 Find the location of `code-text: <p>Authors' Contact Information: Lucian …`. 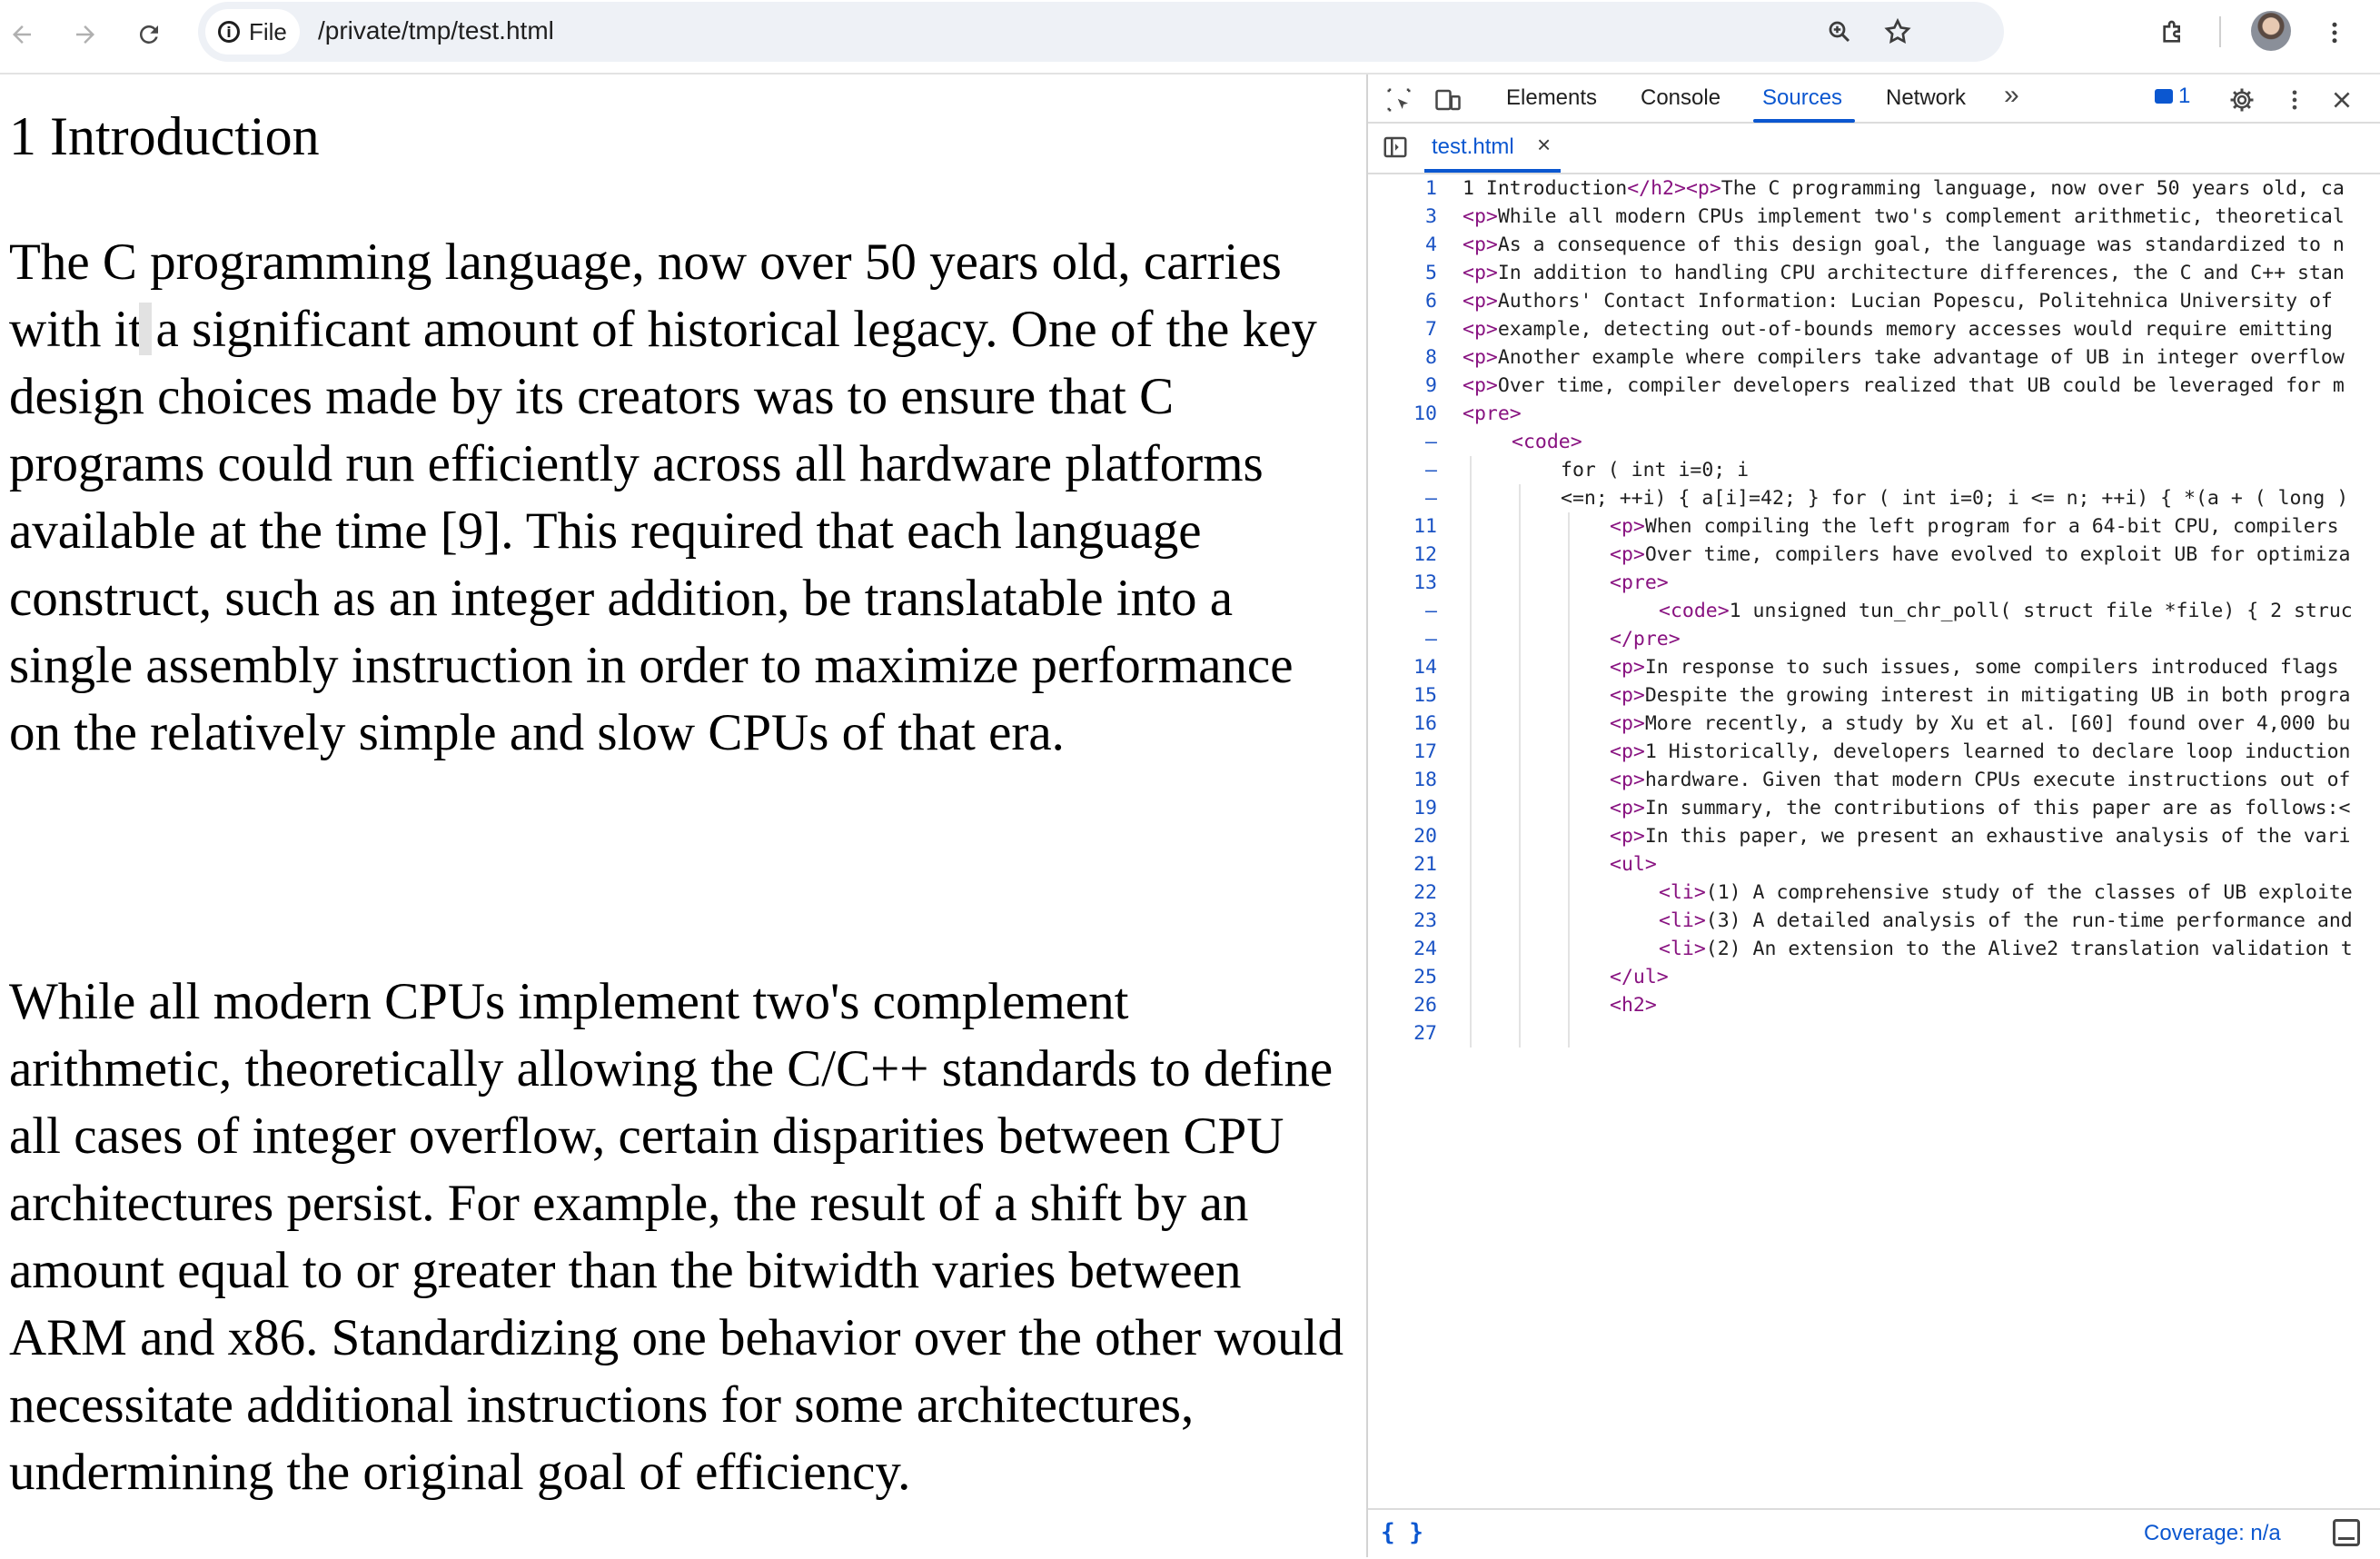

code-text: <p>Authors' Contact Information: Lucian … is located at coordinates (1898, 301).